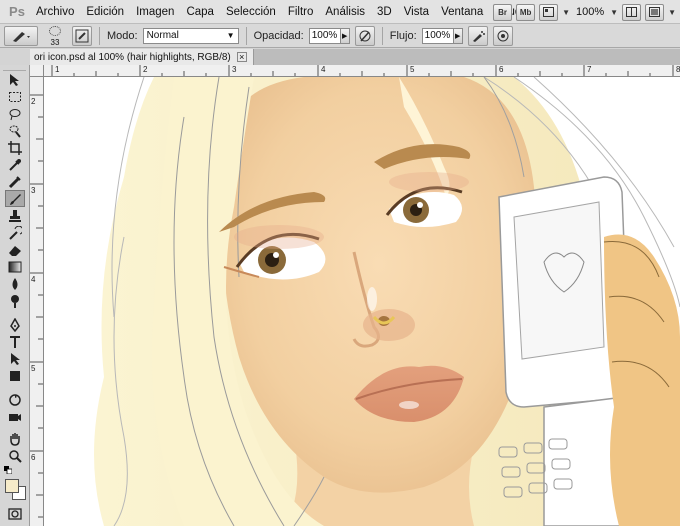  What do you see at coordinates (251, 12) in the screenshot?
I see `menu-seleccion: Selección` at bounding box center [251, 12].